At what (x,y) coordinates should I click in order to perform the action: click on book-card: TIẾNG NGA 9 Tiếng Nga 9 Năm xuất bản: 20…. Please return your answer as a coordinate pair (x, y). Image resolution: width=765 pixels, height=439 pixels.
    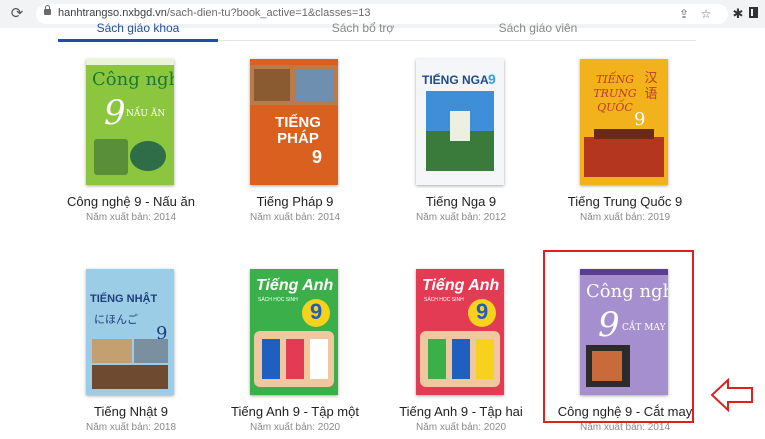
    Looking at the image, I should click on (461, 144).